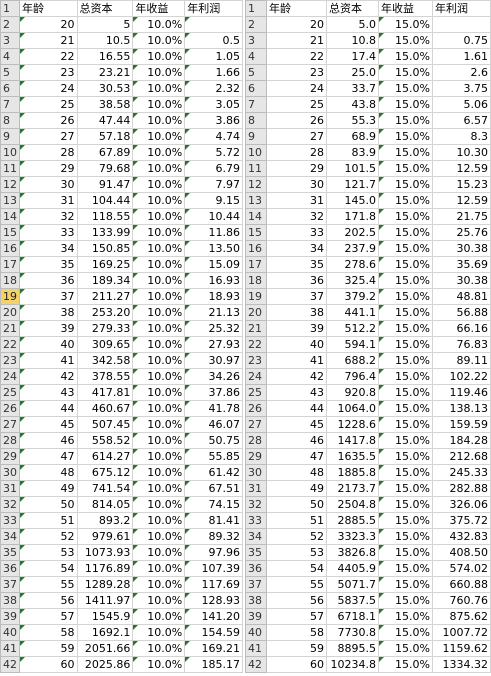 The image size is (491, 676). Describe the element at coordinates (213, 408) in the screenshot. I see `profit-cell: 41.78` at that location.